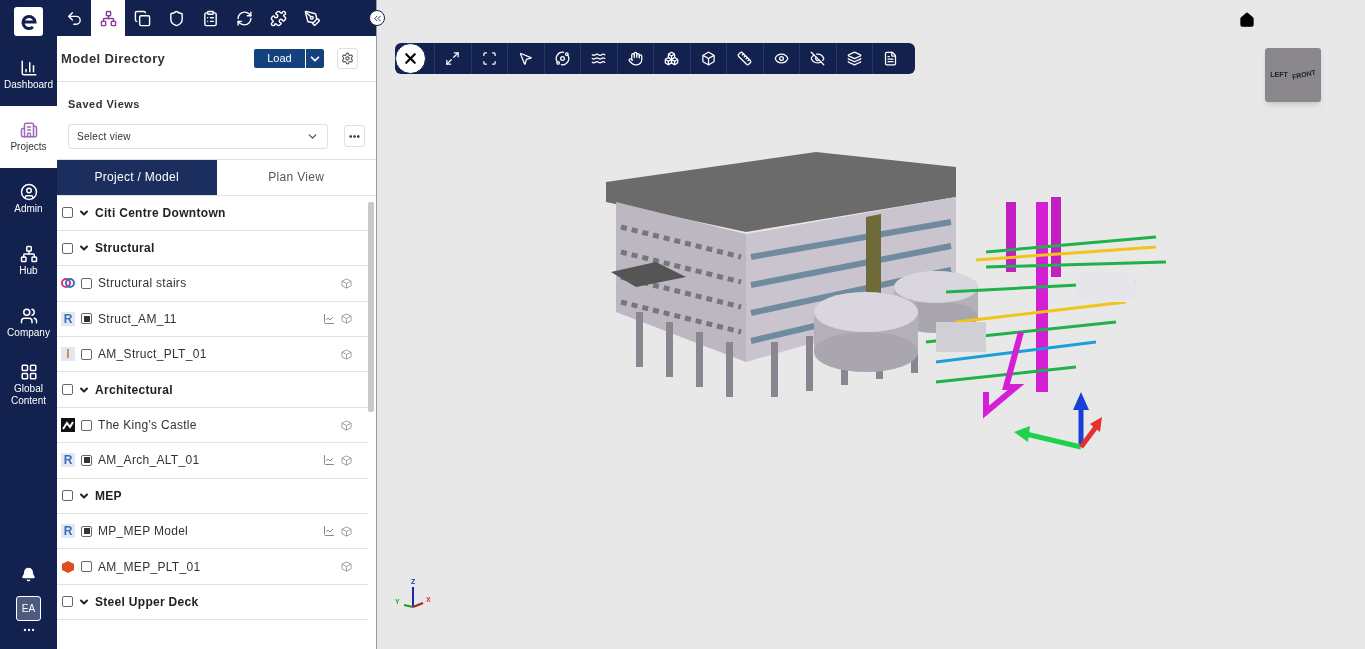 The width and height of the screenshot is (1365, 649). I want to click on tree-group-row: Steel Upper Deck, so click(212, 602).